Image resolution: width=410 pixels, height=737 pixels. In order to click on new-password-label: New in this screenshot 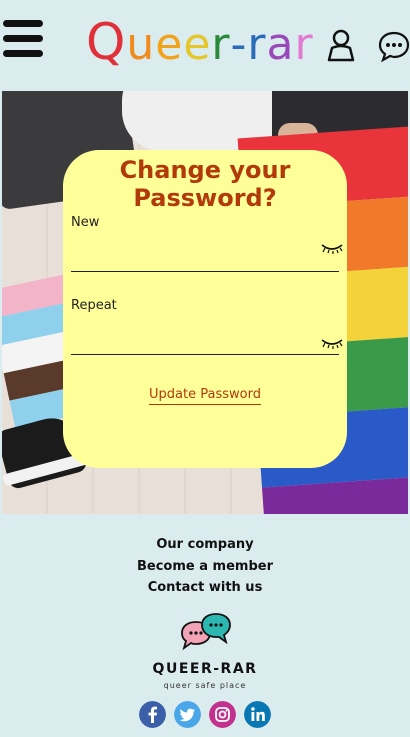, I will do `click(85, 222)`.